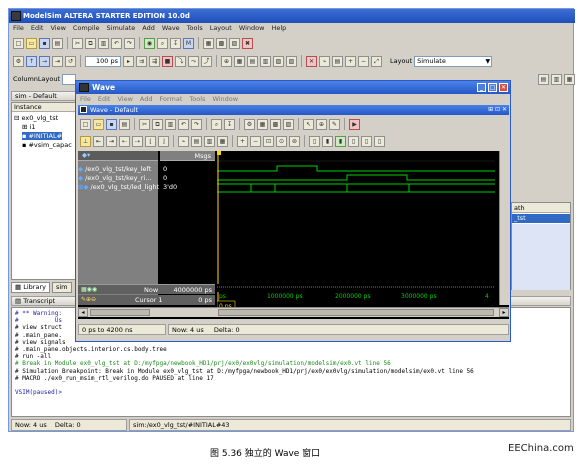 This screenshot has width=585, height=471. What do you see at coordinates (221, 28) in the screenshot?
I see `menu-layout: Layout` at bounding box center [221, 28].